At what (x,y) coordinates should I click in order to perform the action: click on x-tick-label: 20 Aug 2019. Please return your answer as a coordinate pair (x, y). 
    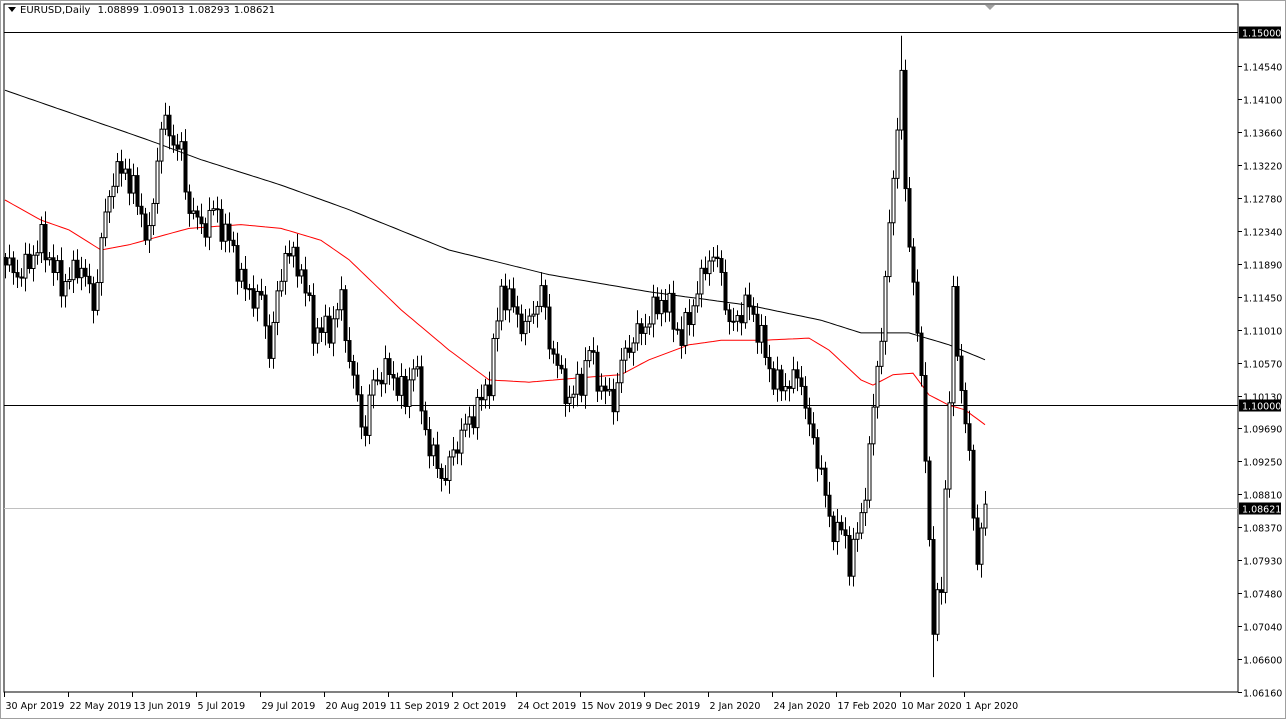
    Looking at the image, I should click on (356, 706).